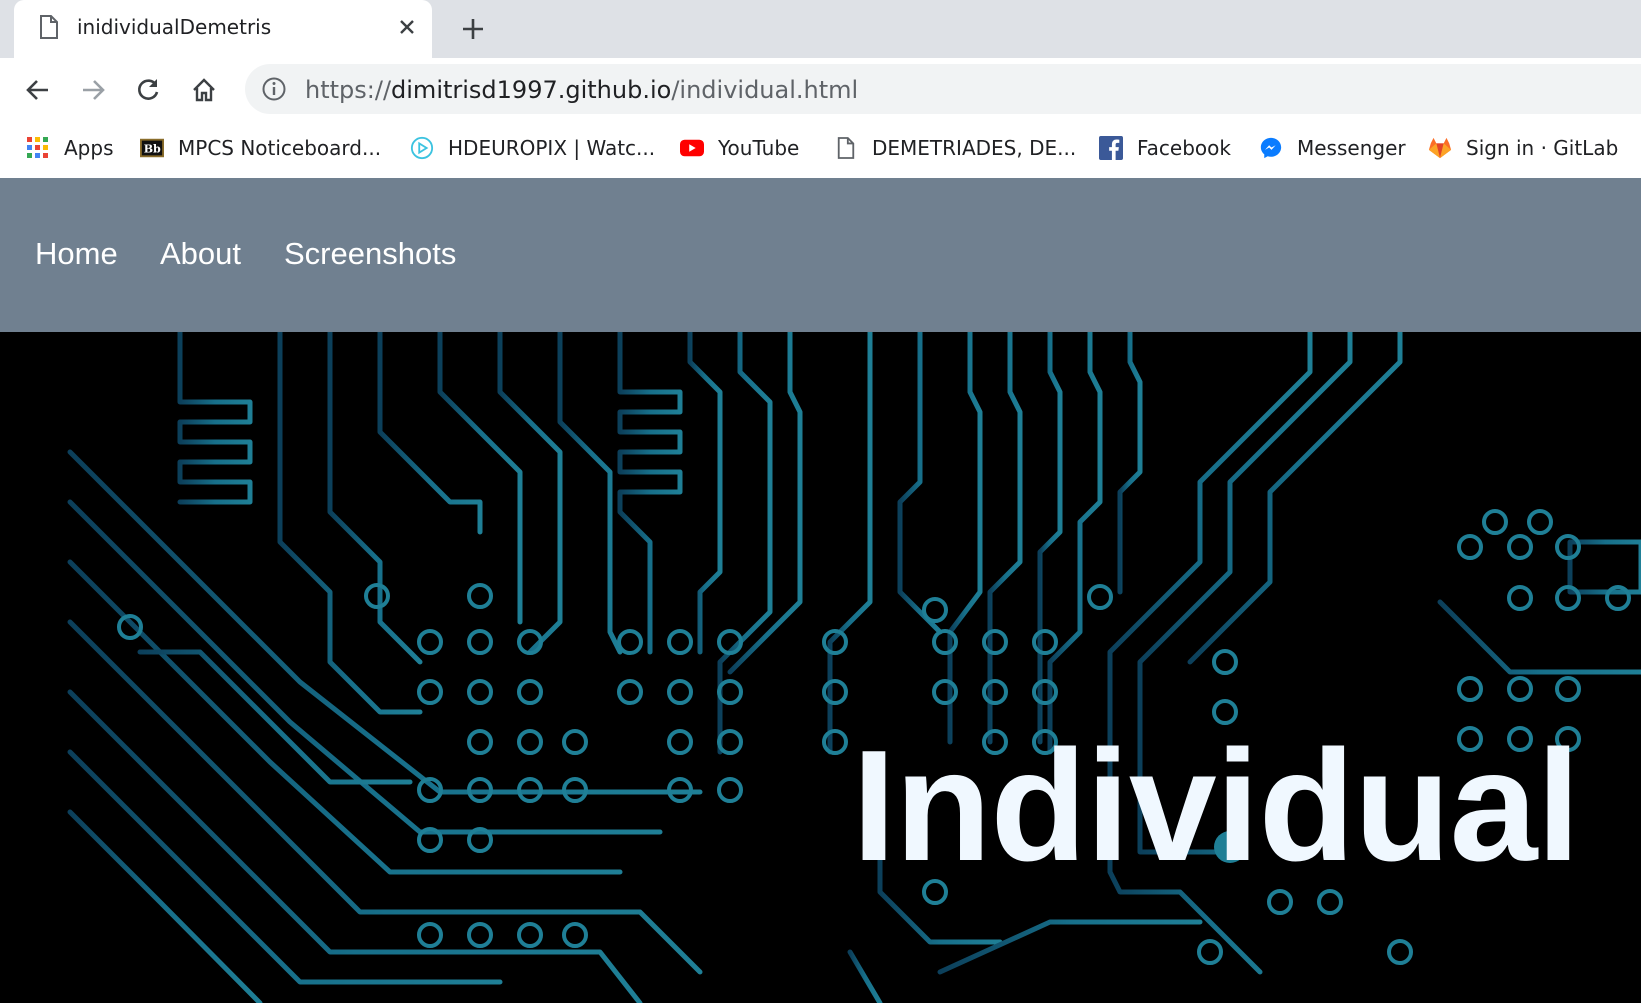 This screenshot has height=1003, width=1641. What do you see at coordinates (531, 90) in the screenshot?
I see `url-host: dimitrisd1997.github.io` at bounding box center [531, 90].